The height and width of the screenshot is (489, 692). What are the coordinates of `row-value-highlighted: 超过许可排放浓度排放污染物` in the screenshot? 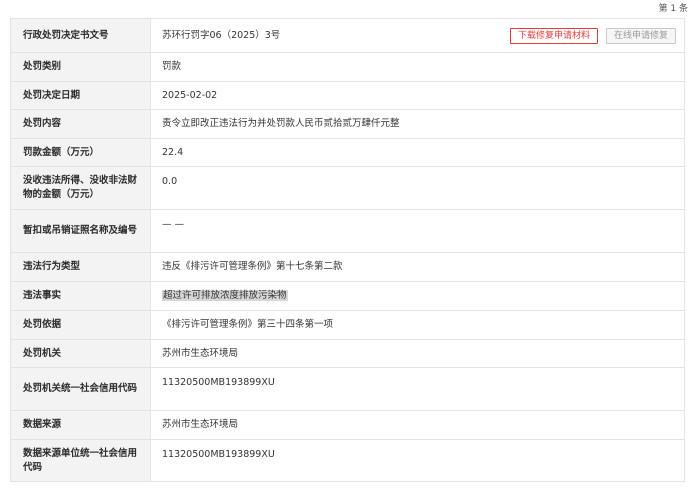 It's located at (225, 295).